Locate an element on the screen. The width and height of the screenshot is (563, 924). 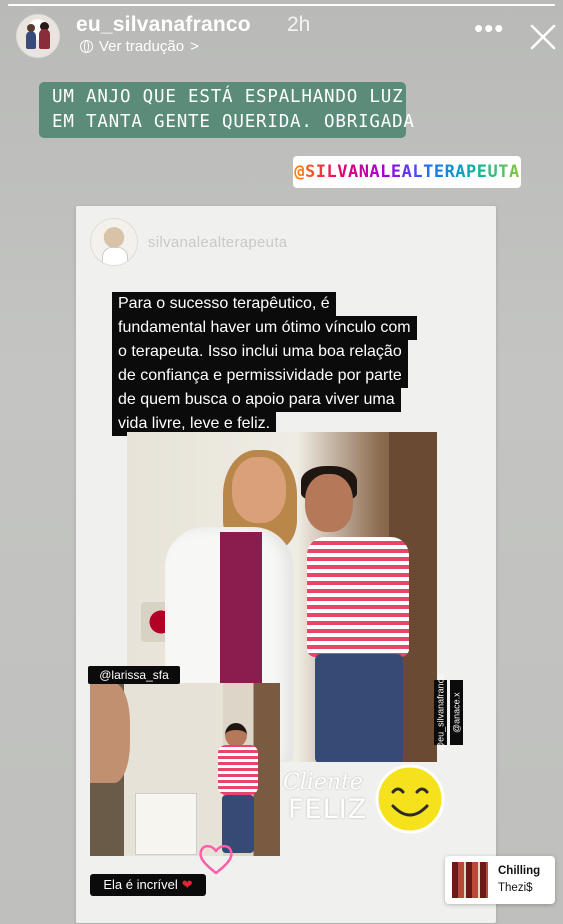
mention-text: @SILVANALEALTERAPEUTA is located at coordinates (407, 172).